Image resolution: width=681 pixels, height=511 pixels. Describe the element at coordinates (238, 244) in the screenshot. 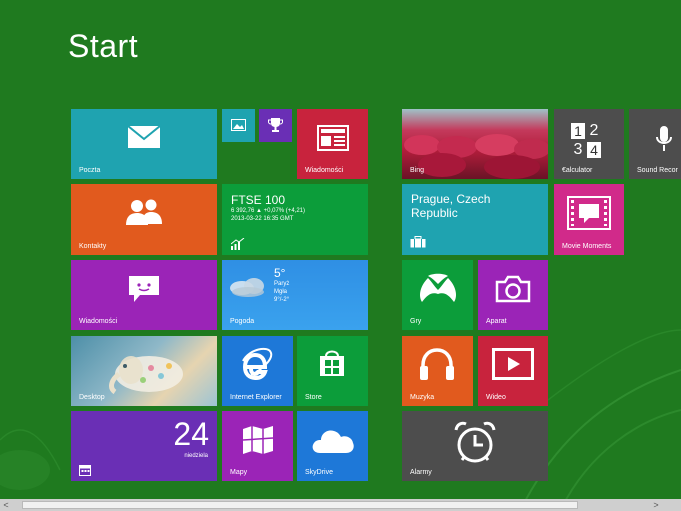

I see `chart-icon` at that location.